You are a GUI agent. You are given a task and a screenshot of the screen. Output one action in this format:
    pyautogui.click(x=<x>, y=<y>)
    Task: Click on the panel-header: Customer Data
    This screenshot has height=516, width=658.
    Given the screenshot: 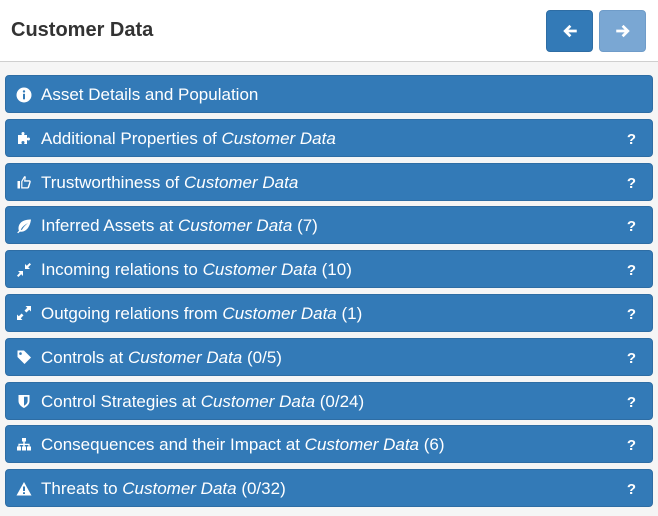 What is the action you would take?
    pyautogui.click(x=329, y=31)
    